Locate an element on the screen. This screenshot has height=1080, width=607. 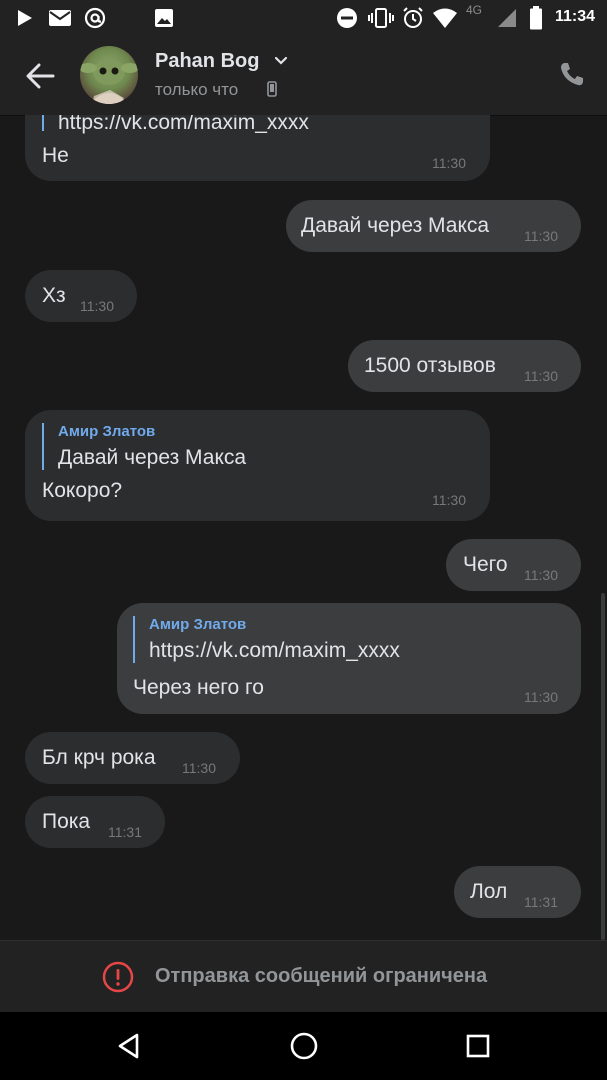
at-icon is located at coordinates (95, 18).